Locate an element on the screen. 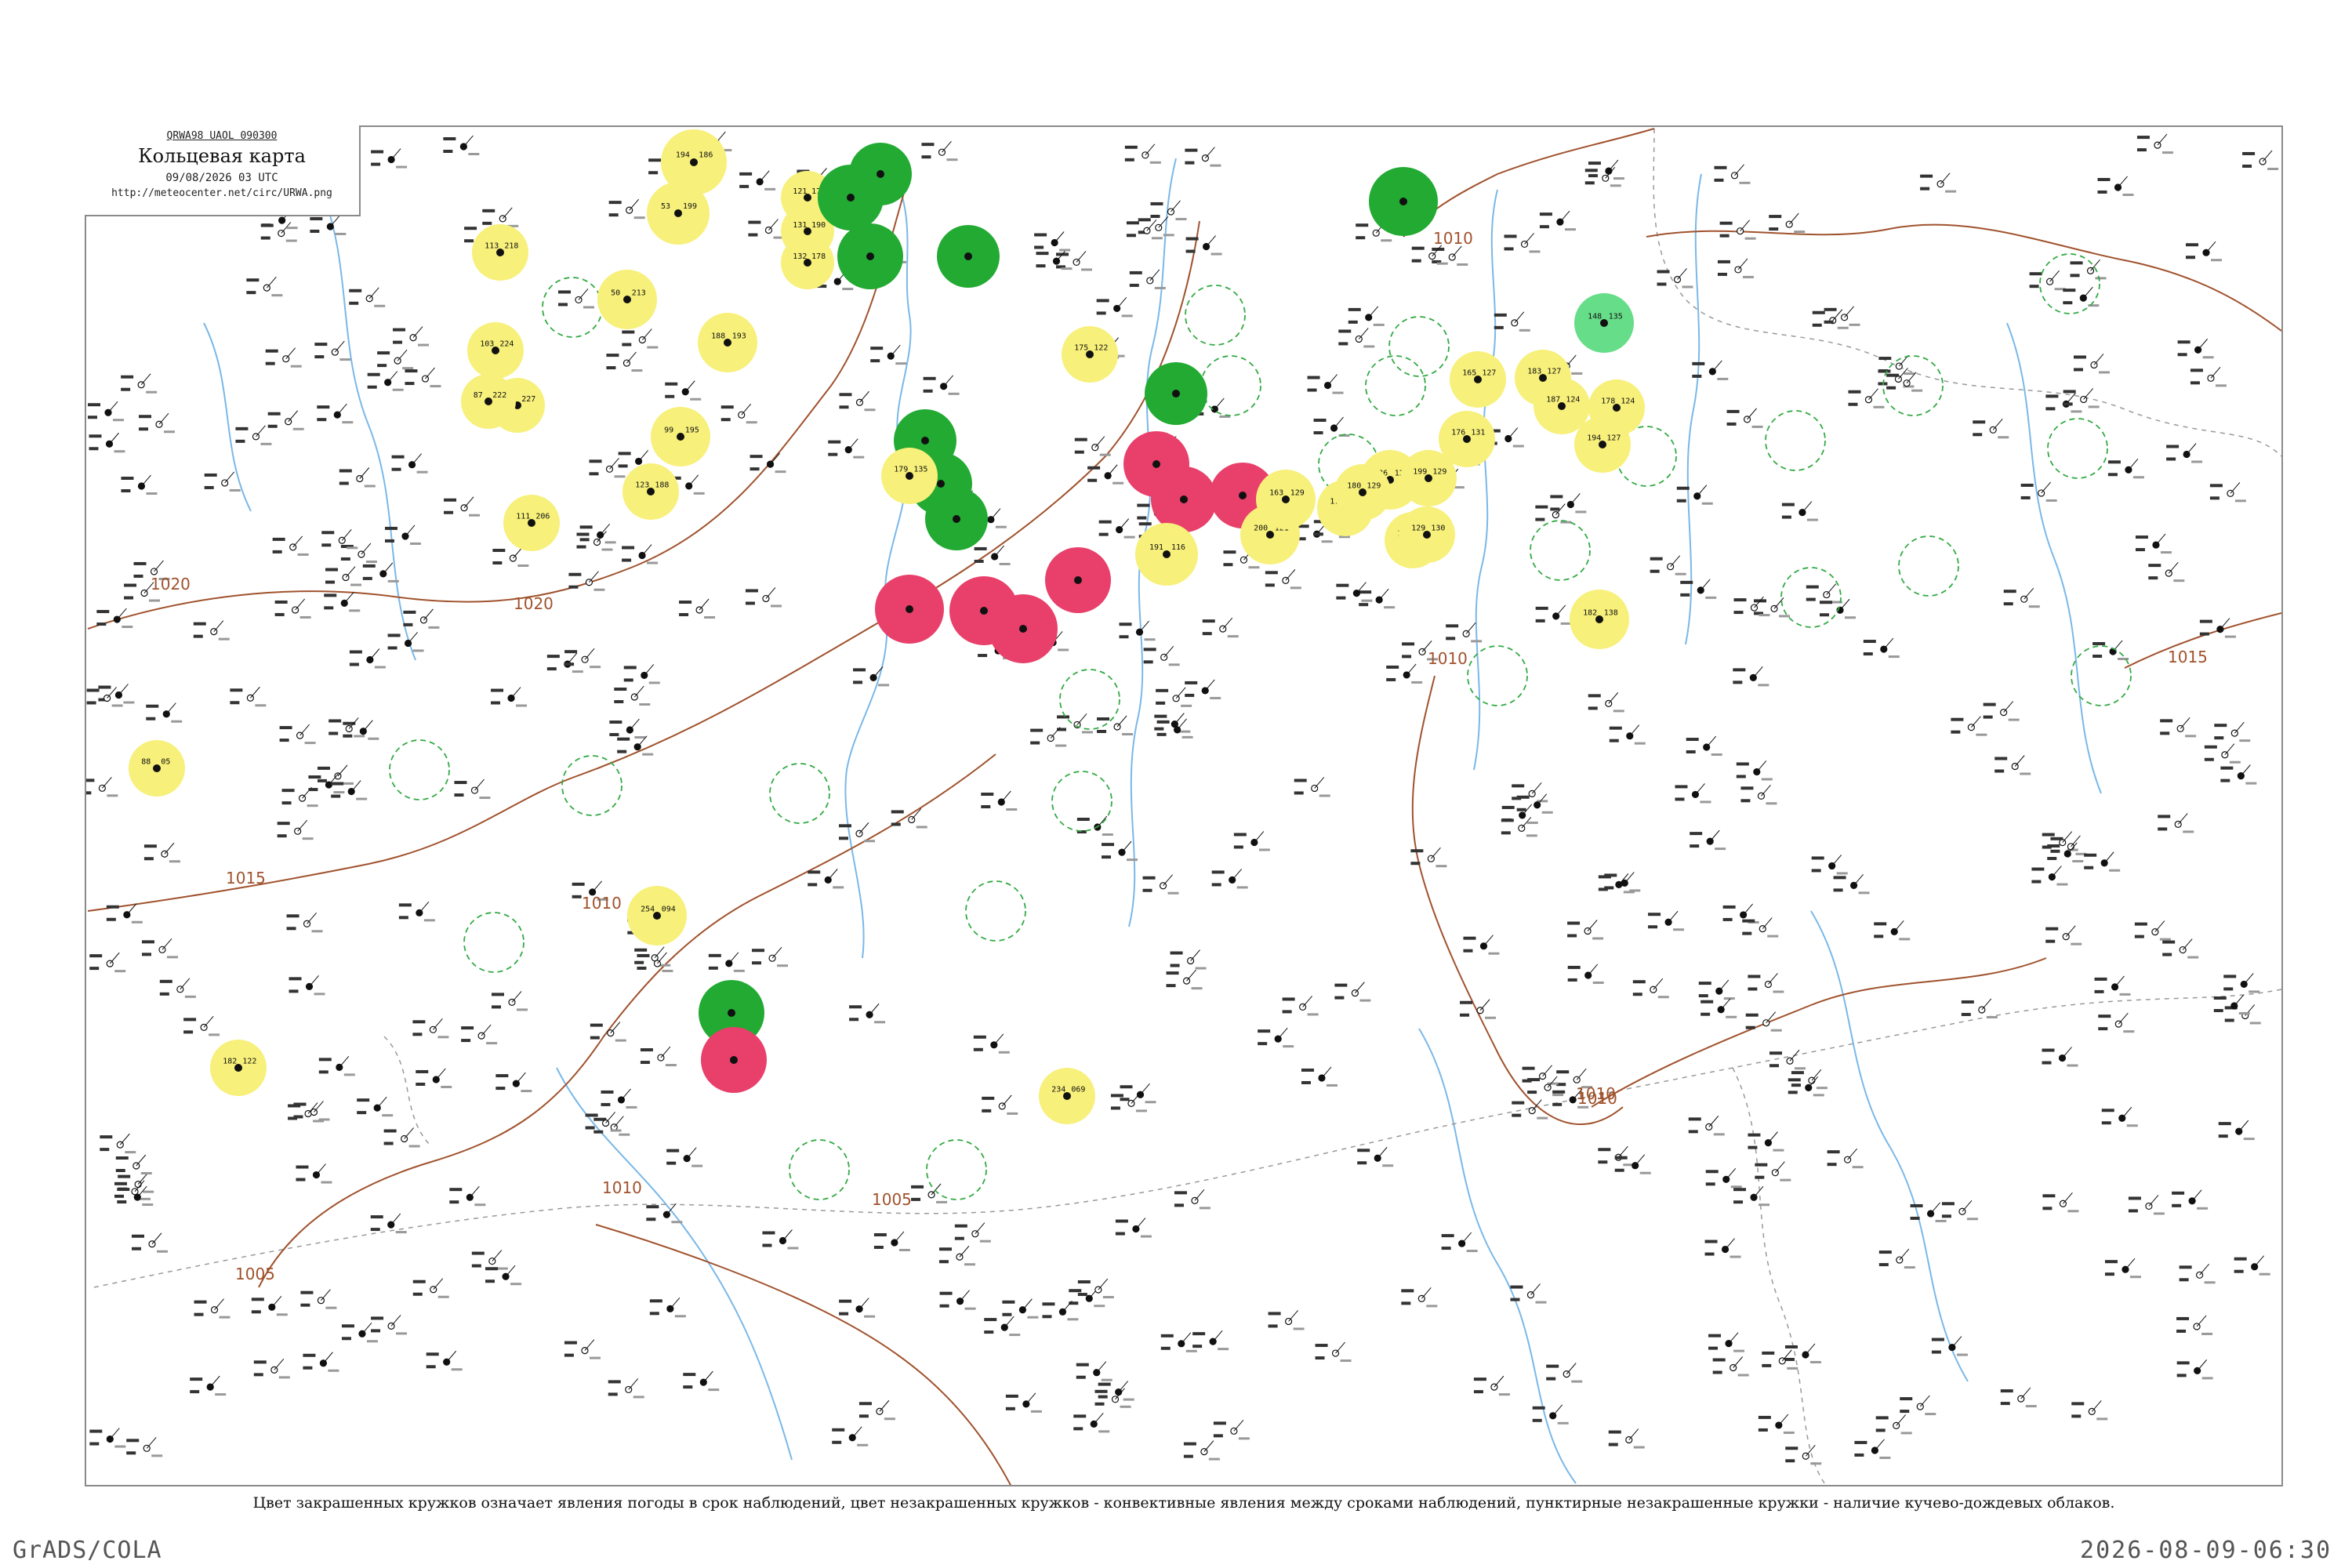 This screenshot has width=2352, height=1568. station-yellow: 188 193 is located at coordinates (727, 342).